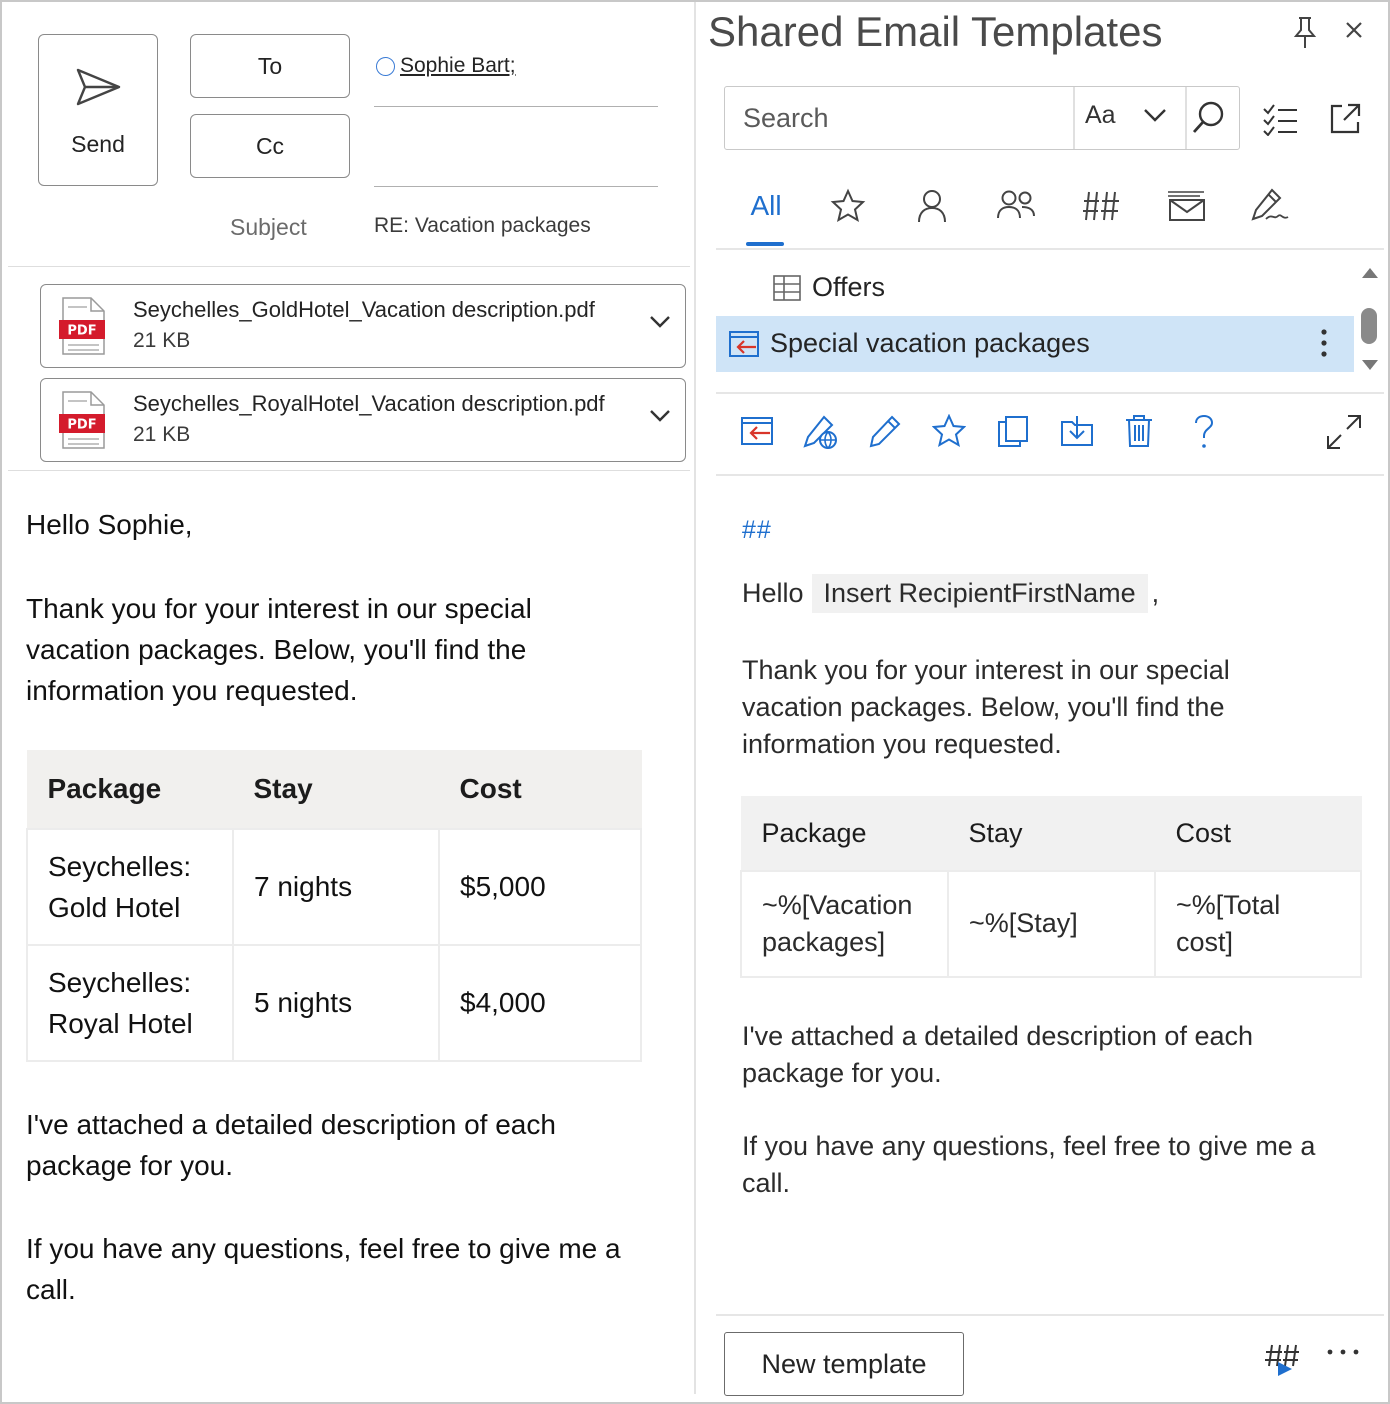 The image size is (1390, 1404). I want to click on table-cell: Seychelles: Royal Hotel, so click(130, 1002).